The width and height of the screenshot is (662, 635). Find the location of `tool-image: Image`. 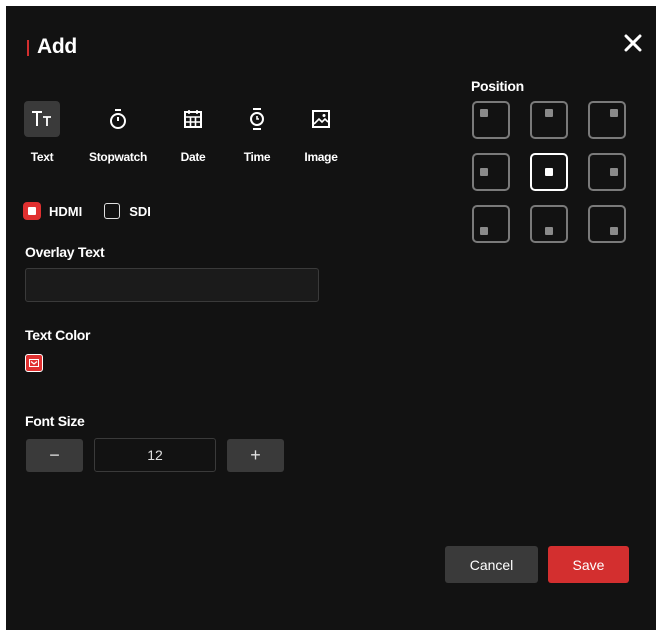

tool-image: Image is located at coordinates (321, 132).